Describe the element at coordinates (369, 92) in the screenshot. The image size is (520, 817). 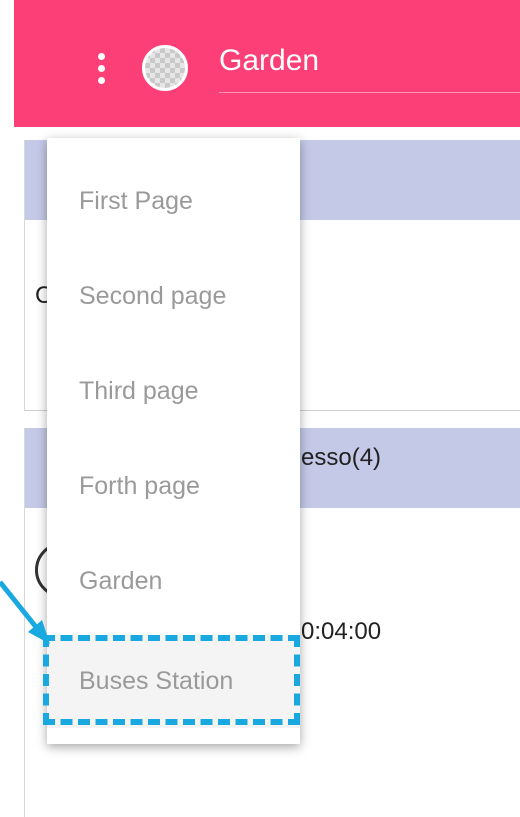
I see `title-underline` at that location.